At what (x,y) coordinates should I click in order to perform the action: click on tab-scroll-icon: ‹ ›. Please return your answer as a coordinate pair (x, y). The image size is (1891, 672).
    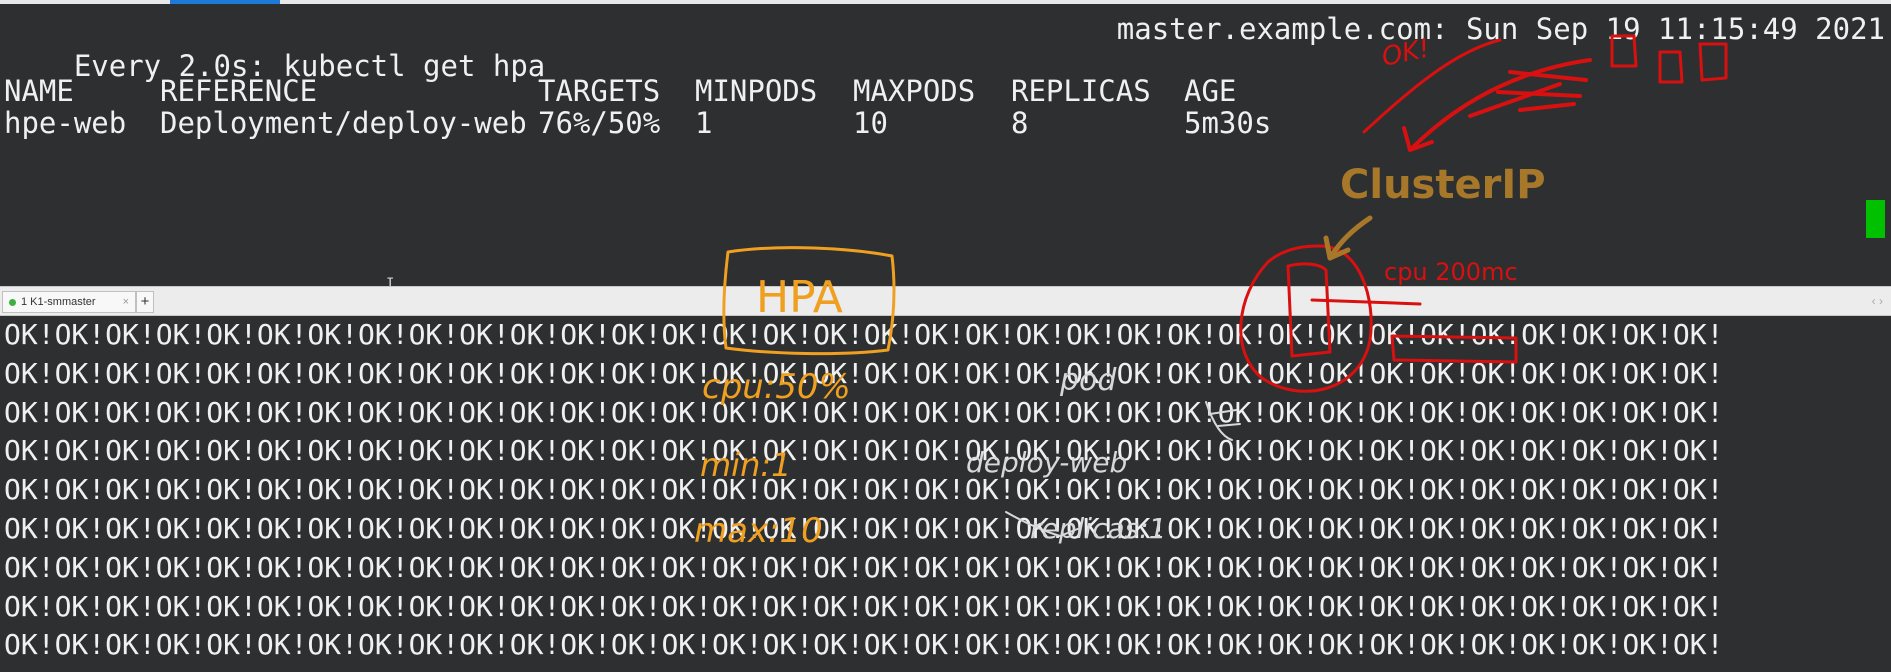
    Looking at the image, I should click on (1877, 301).